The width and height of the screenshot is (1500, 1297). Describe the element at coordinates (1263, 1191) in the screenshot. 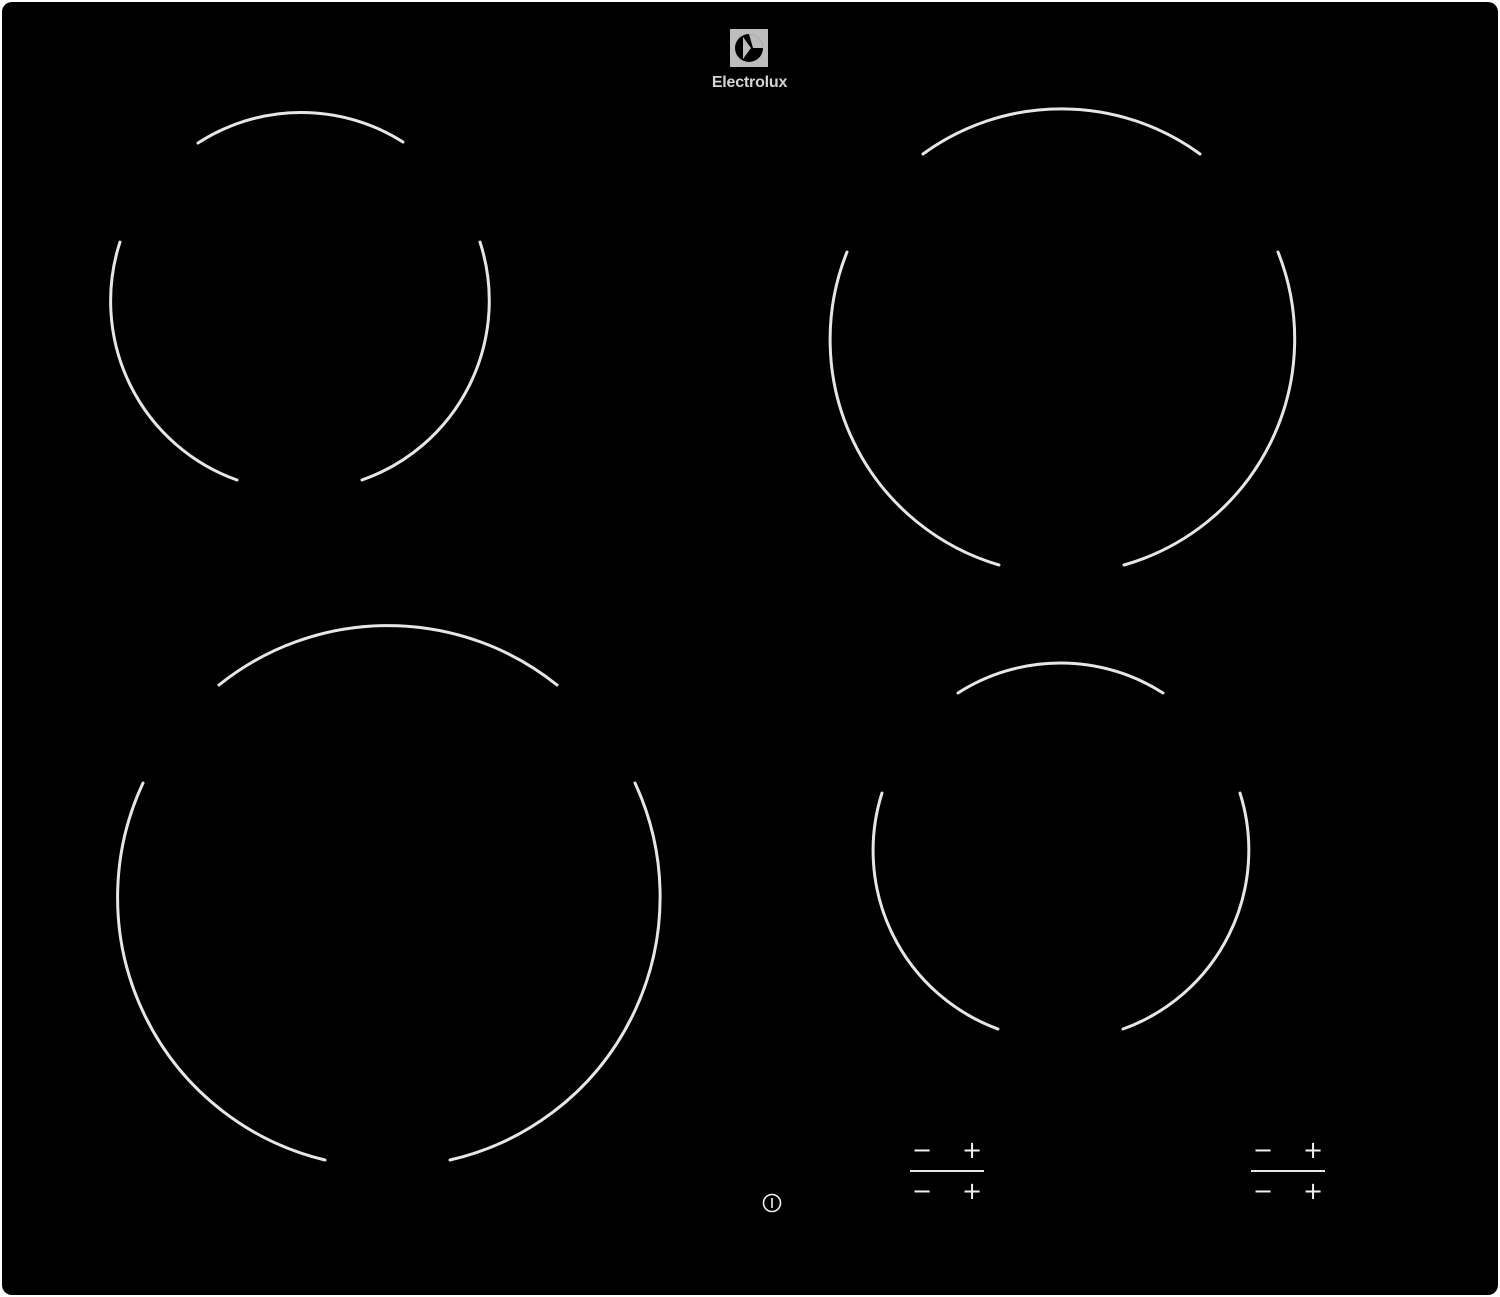

I see `front-right-zone-minus-button: −` at that location.